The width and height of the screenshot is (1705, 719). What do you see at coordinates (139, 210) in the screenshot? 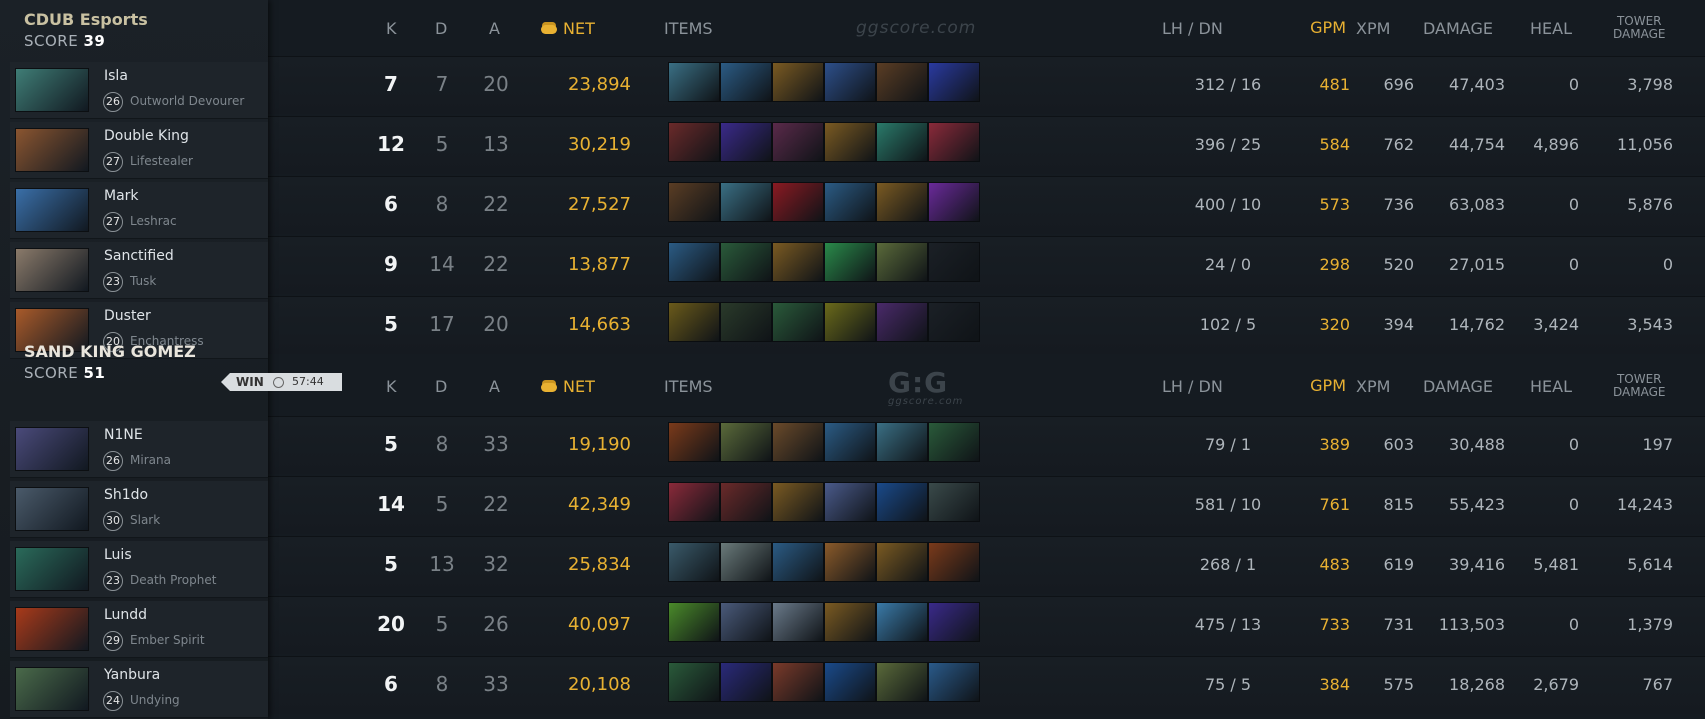
I see `player-card: Mark 27 Leshrac` at bounding box center [139, 210].